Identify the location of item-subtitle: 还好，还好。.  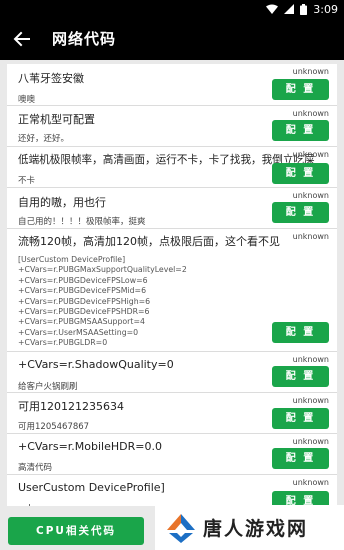
(44, 139).